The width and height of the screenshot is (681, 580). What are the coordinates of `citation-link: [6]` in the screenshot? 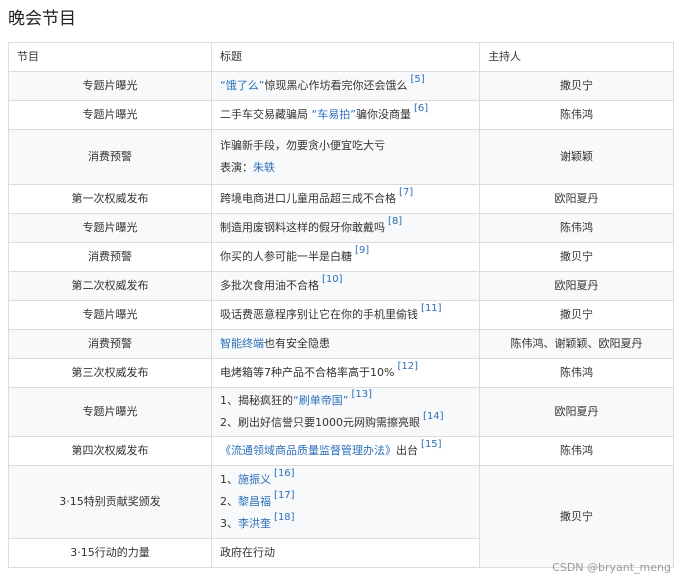 It's located at (421, 108).